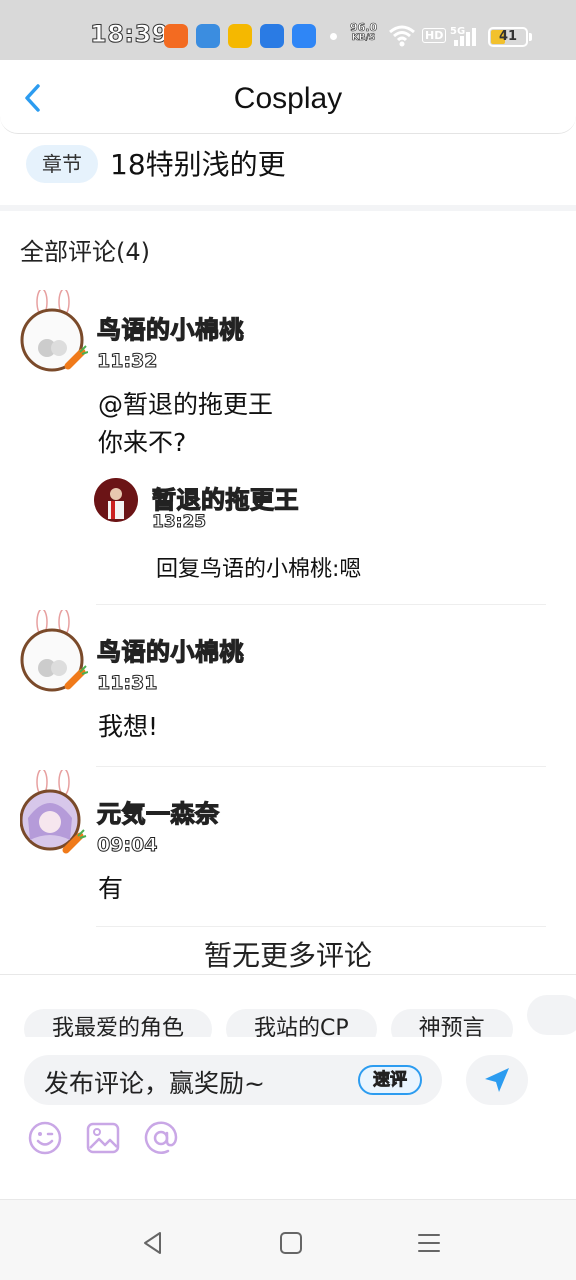 The width and height of the screenshot is (576, 1280). I want to click on chapter-tag: 章节, so click(62, 164).